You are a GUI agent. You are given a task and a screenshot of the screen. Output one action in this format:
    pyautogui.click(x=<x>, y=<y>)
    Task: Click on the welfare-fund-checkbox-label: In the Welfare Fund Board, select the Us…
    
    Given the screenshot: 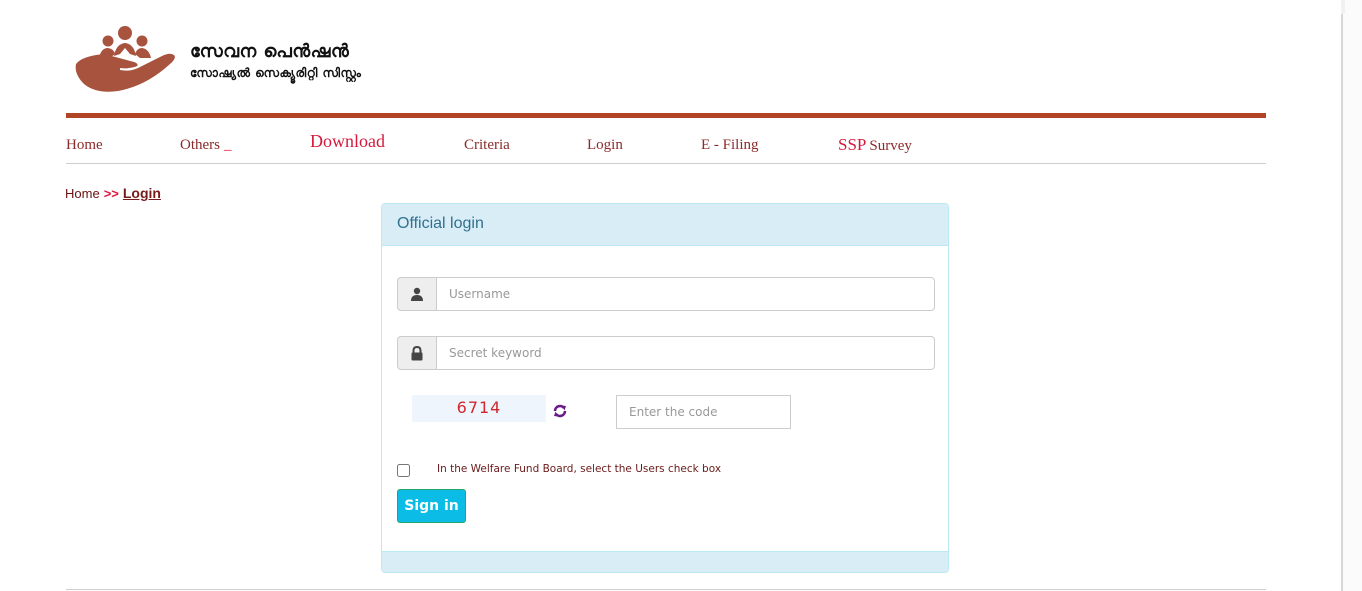 What is the action you would take?
    pyautogui.click(x=579, y=469)
    